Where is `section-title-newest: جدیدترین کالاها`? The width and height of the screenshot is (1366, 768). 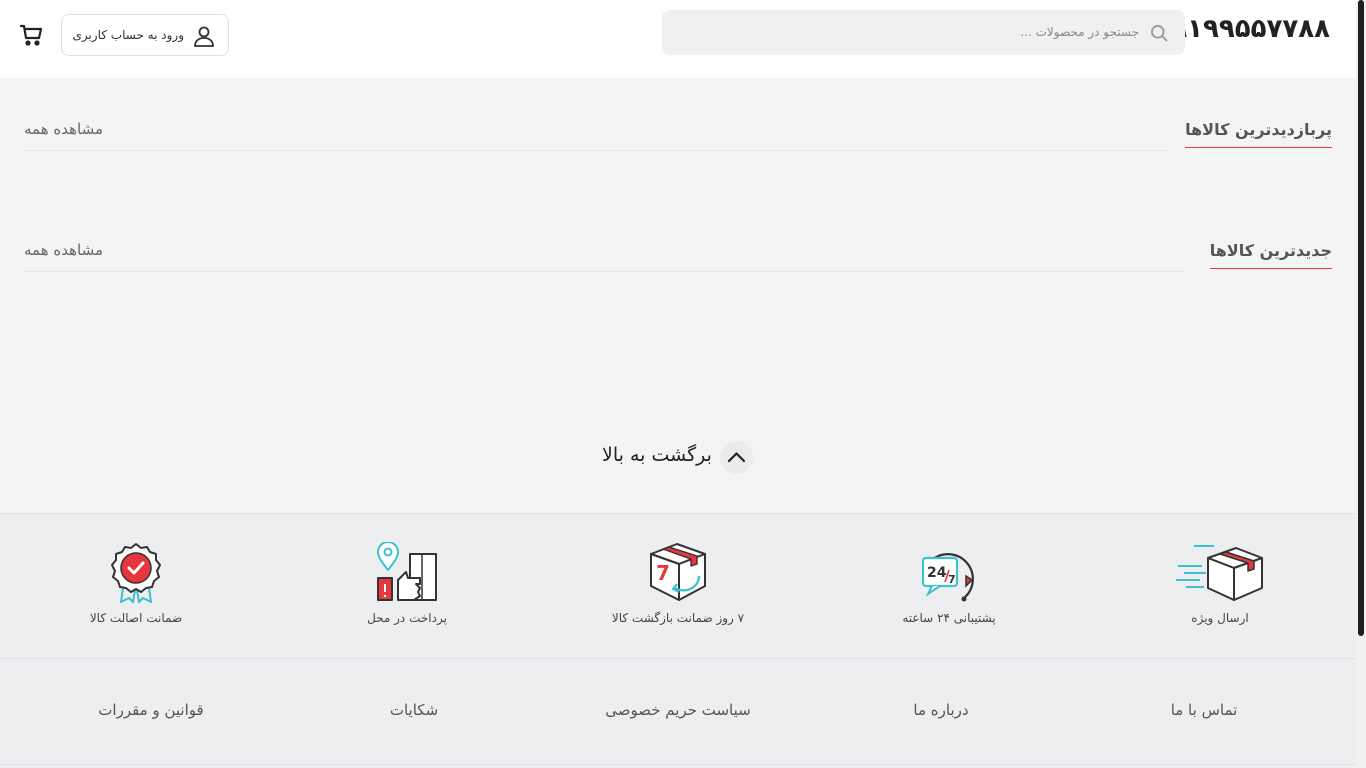
section-title-newest: جدیدترین کالاها is located at coordinates (1270, 255).